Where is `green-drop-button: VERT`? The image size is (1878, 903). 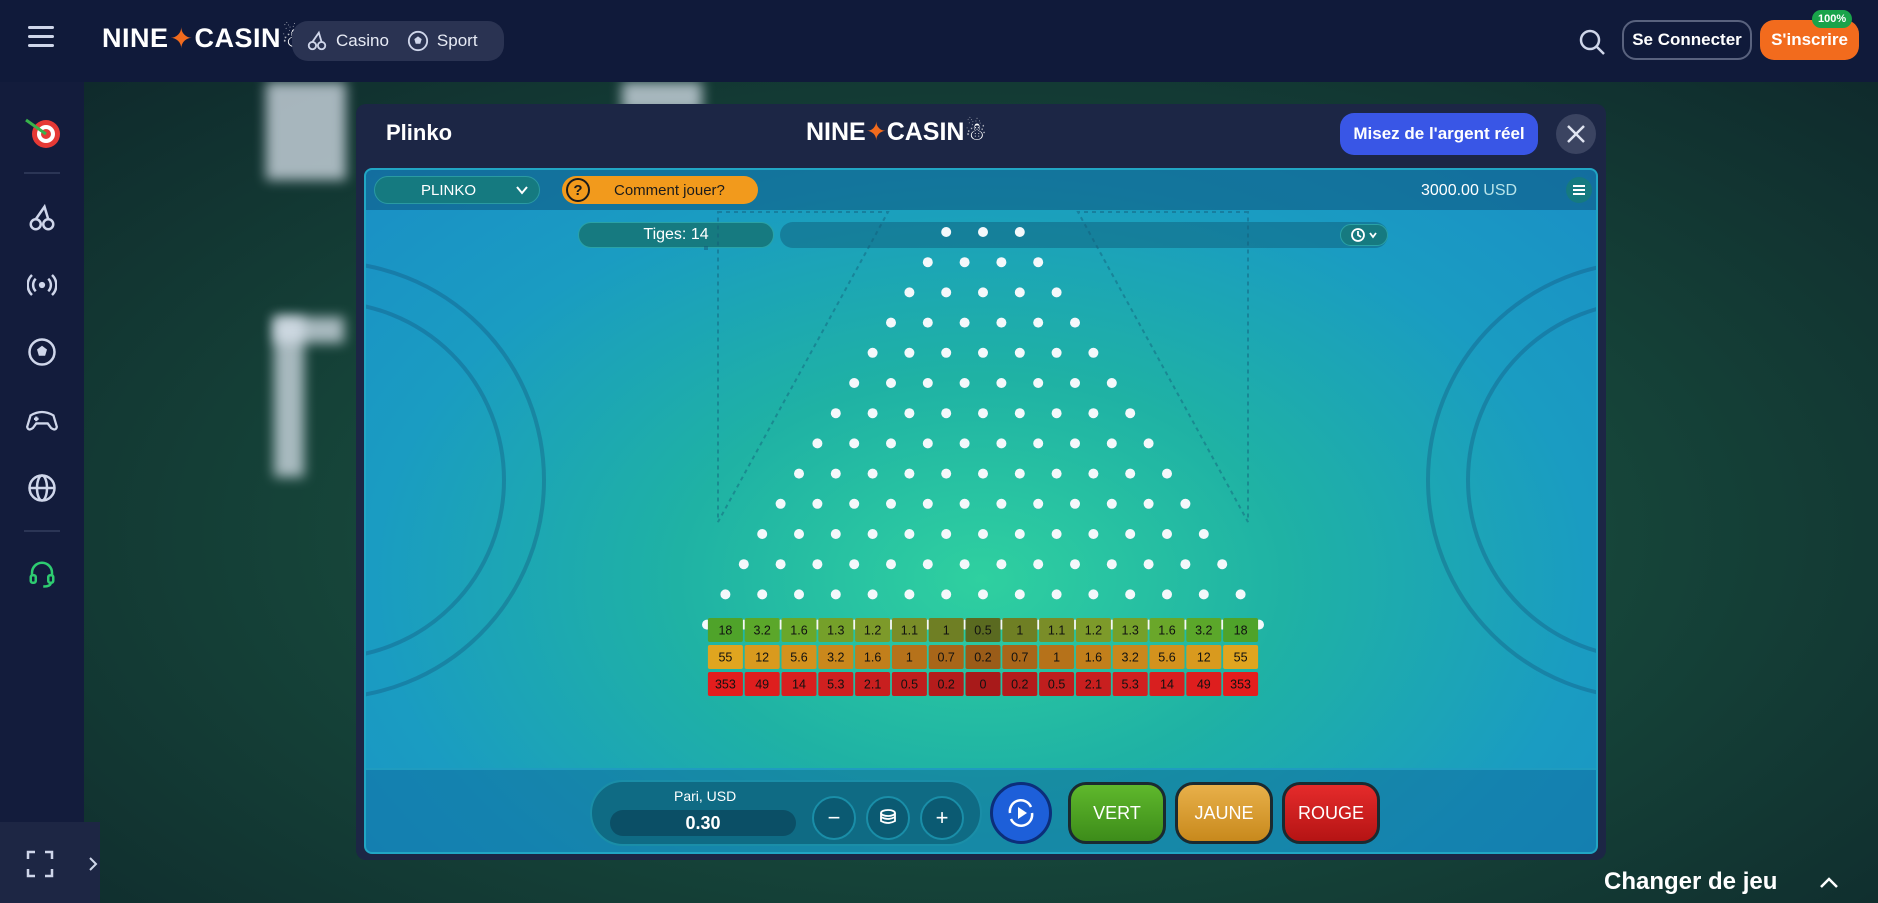
green-drop-button: VERT is located at coordinates (1117, 813).